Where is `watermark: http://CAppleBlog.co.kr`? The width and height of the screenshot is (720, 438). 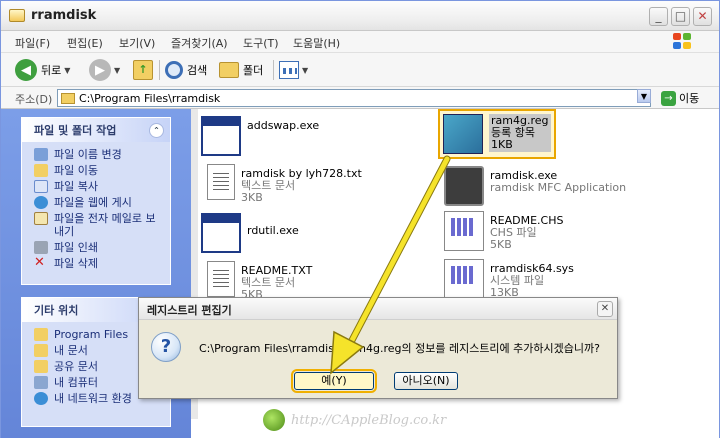
watermark: http://CAppleBlog.co.kr is located at coordinates (354, 420).